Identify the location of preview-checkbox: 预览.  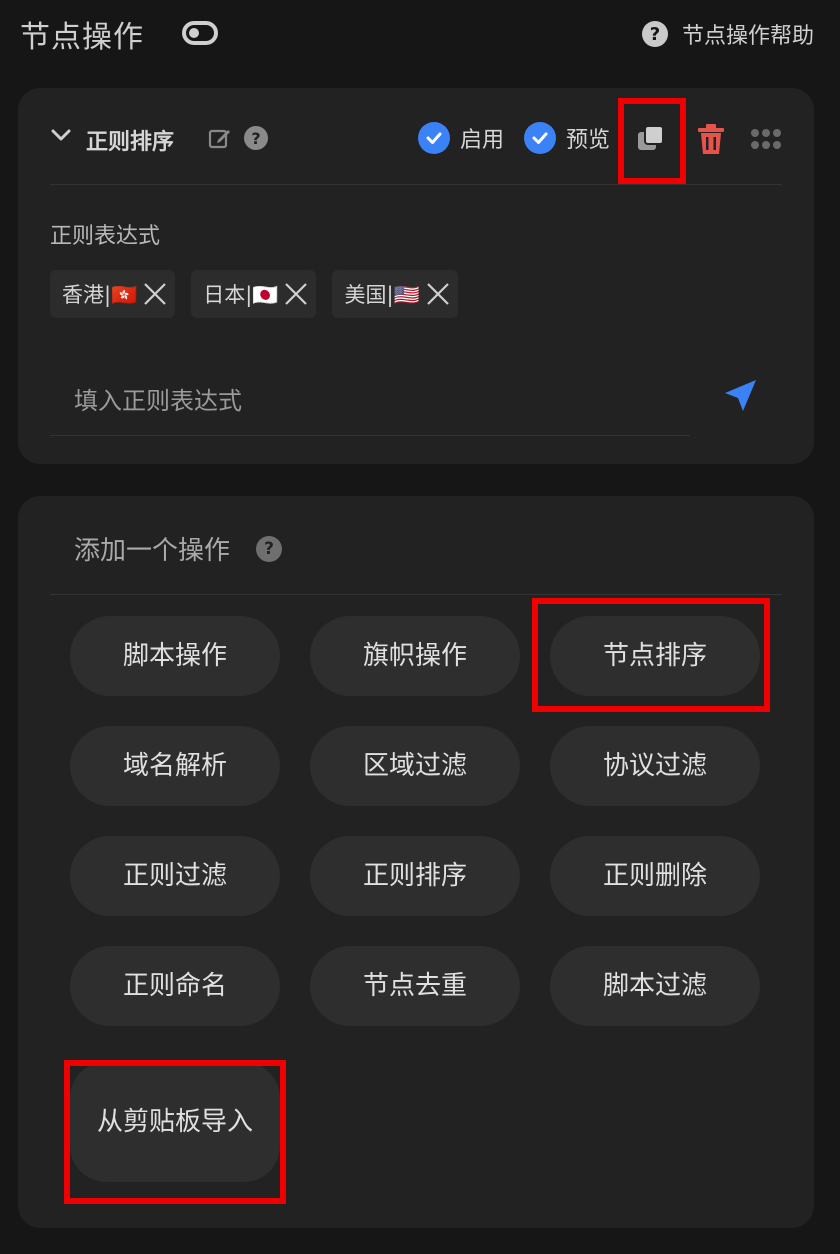
(567, 138).